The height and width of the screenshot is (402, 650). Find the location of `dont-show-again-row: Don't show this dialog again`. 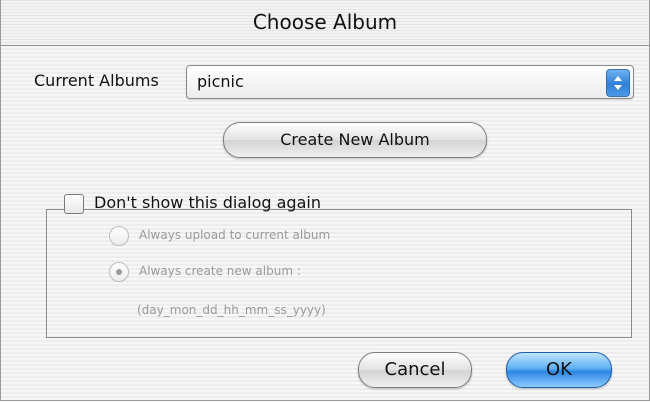

dont-show-again-row: Don't show this dialog again is located at coordinates (192, 204).